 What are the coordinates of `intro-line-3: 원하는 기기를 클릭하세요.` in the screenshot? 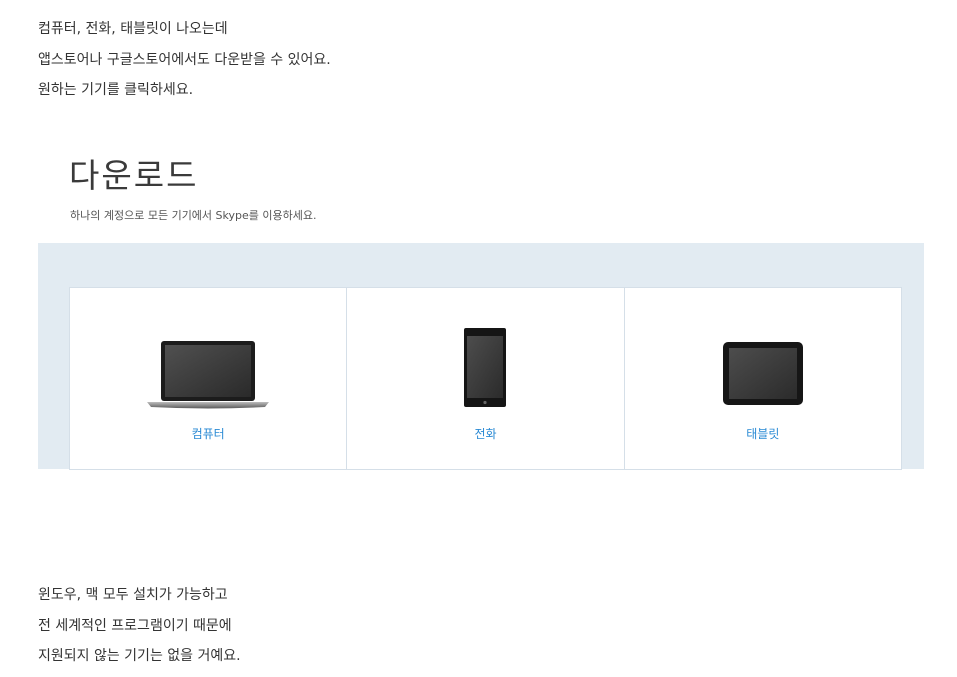 It's located at (116, 90).